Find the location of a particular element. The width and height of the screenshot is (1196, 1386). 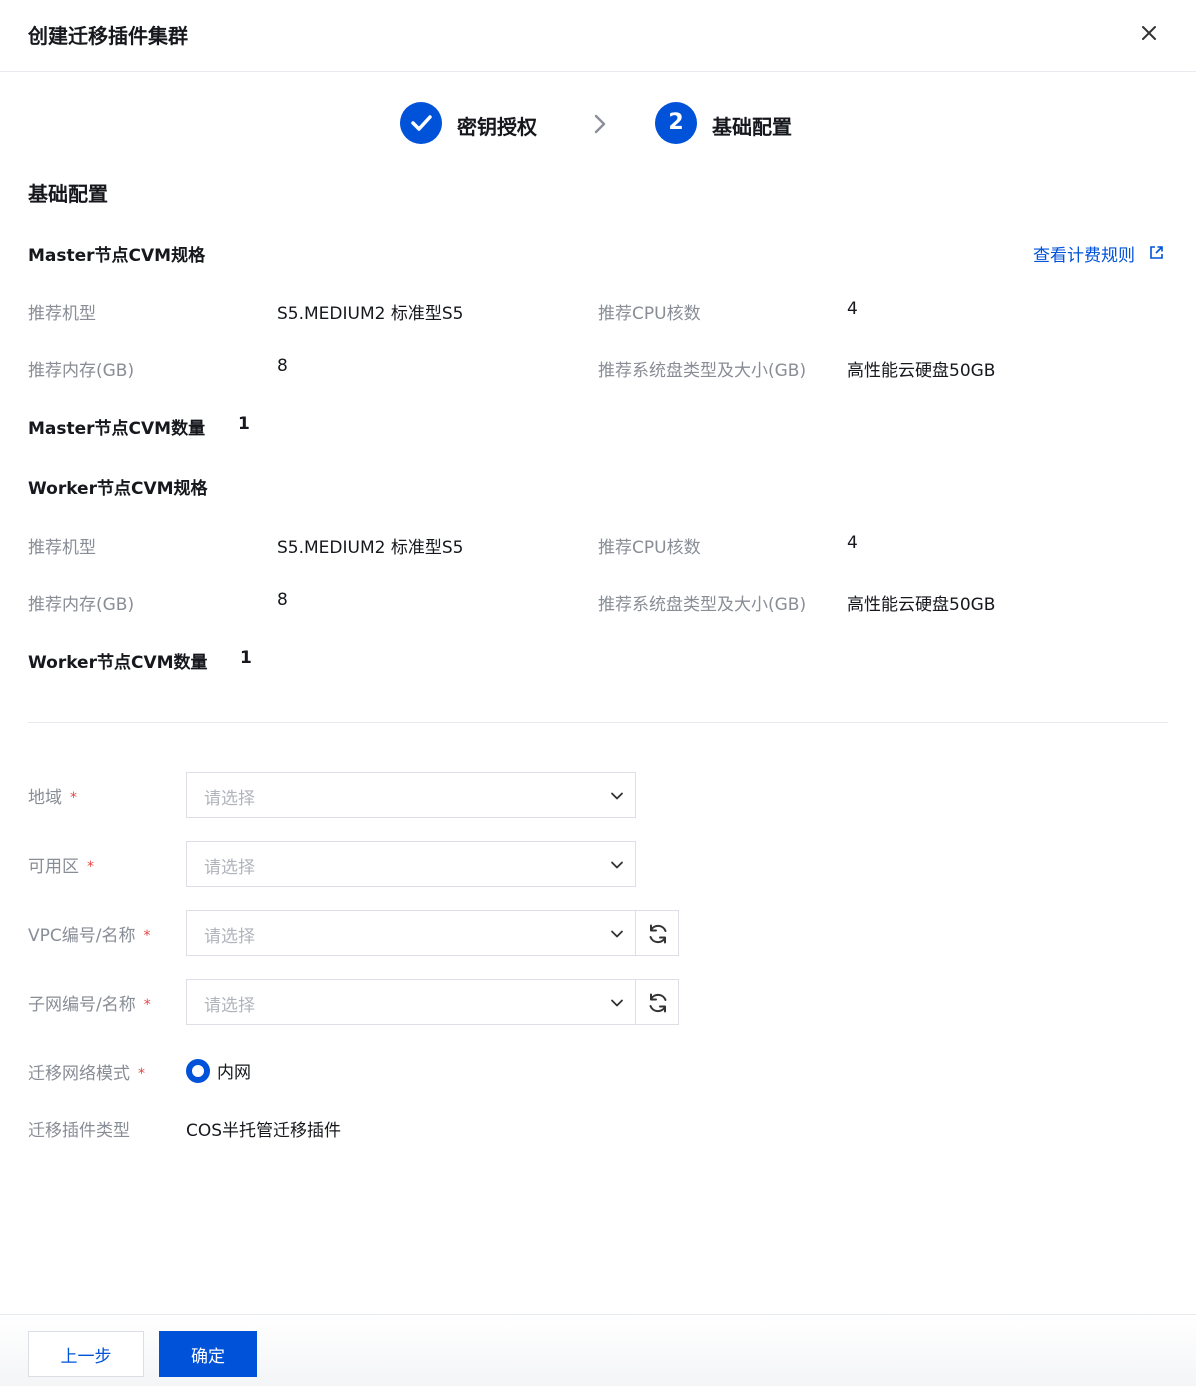

region-label: 地域 * is located at coordinates (52, 798).